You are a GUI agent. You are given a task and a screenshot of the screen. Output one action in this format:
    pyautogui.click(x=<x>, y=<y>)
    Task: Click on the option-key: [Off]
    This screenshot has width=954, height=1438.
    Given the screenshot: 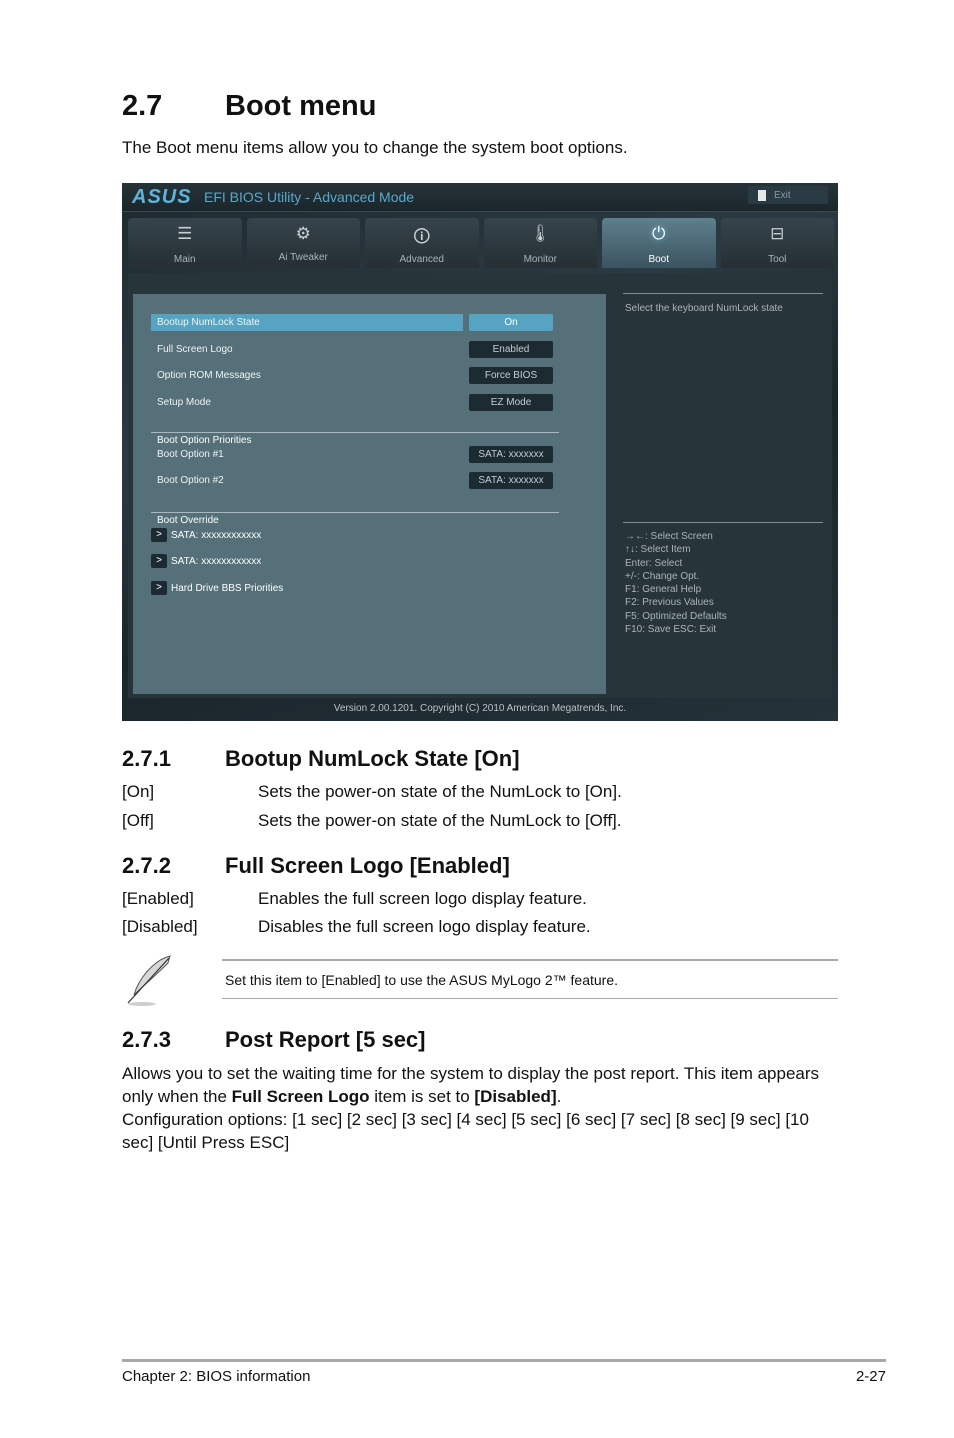 What is the action you would take?
    pyautogui.click(x=138, y=820)
    